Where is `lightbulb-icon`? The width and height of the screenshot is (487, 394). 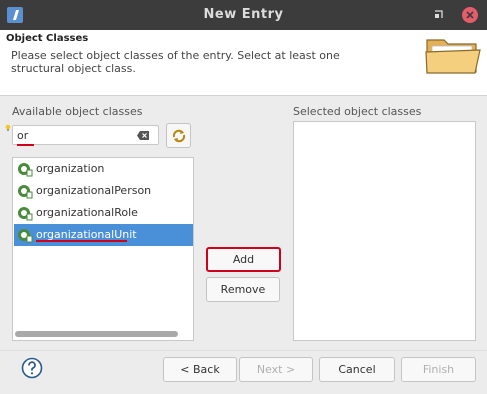
lightbulb-icon is located at coordinates (8, 127).